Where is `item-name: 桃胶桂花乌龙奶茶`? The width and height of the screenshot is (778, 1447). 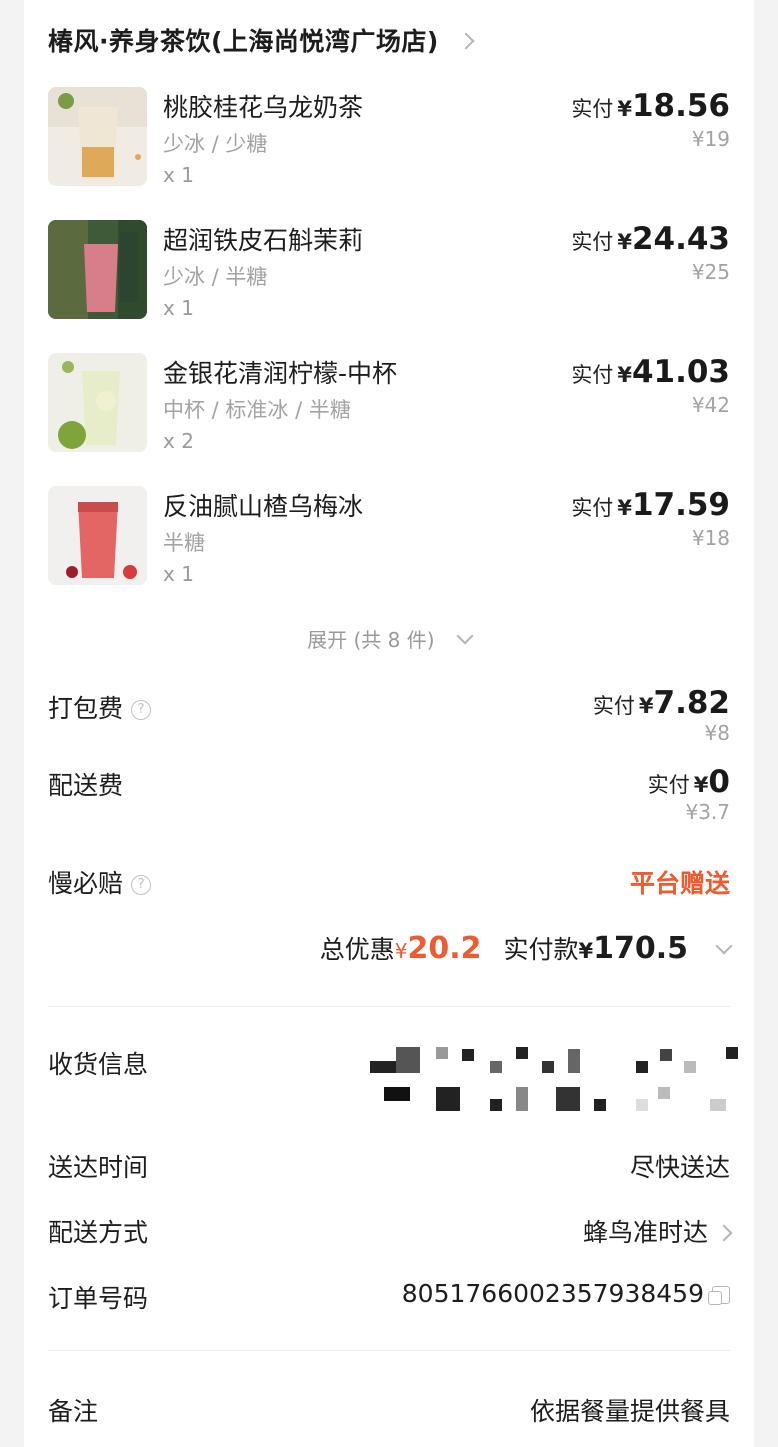 item-name: 桃胶桂花乌龙奶茶 is located at coordinates (263, 107).